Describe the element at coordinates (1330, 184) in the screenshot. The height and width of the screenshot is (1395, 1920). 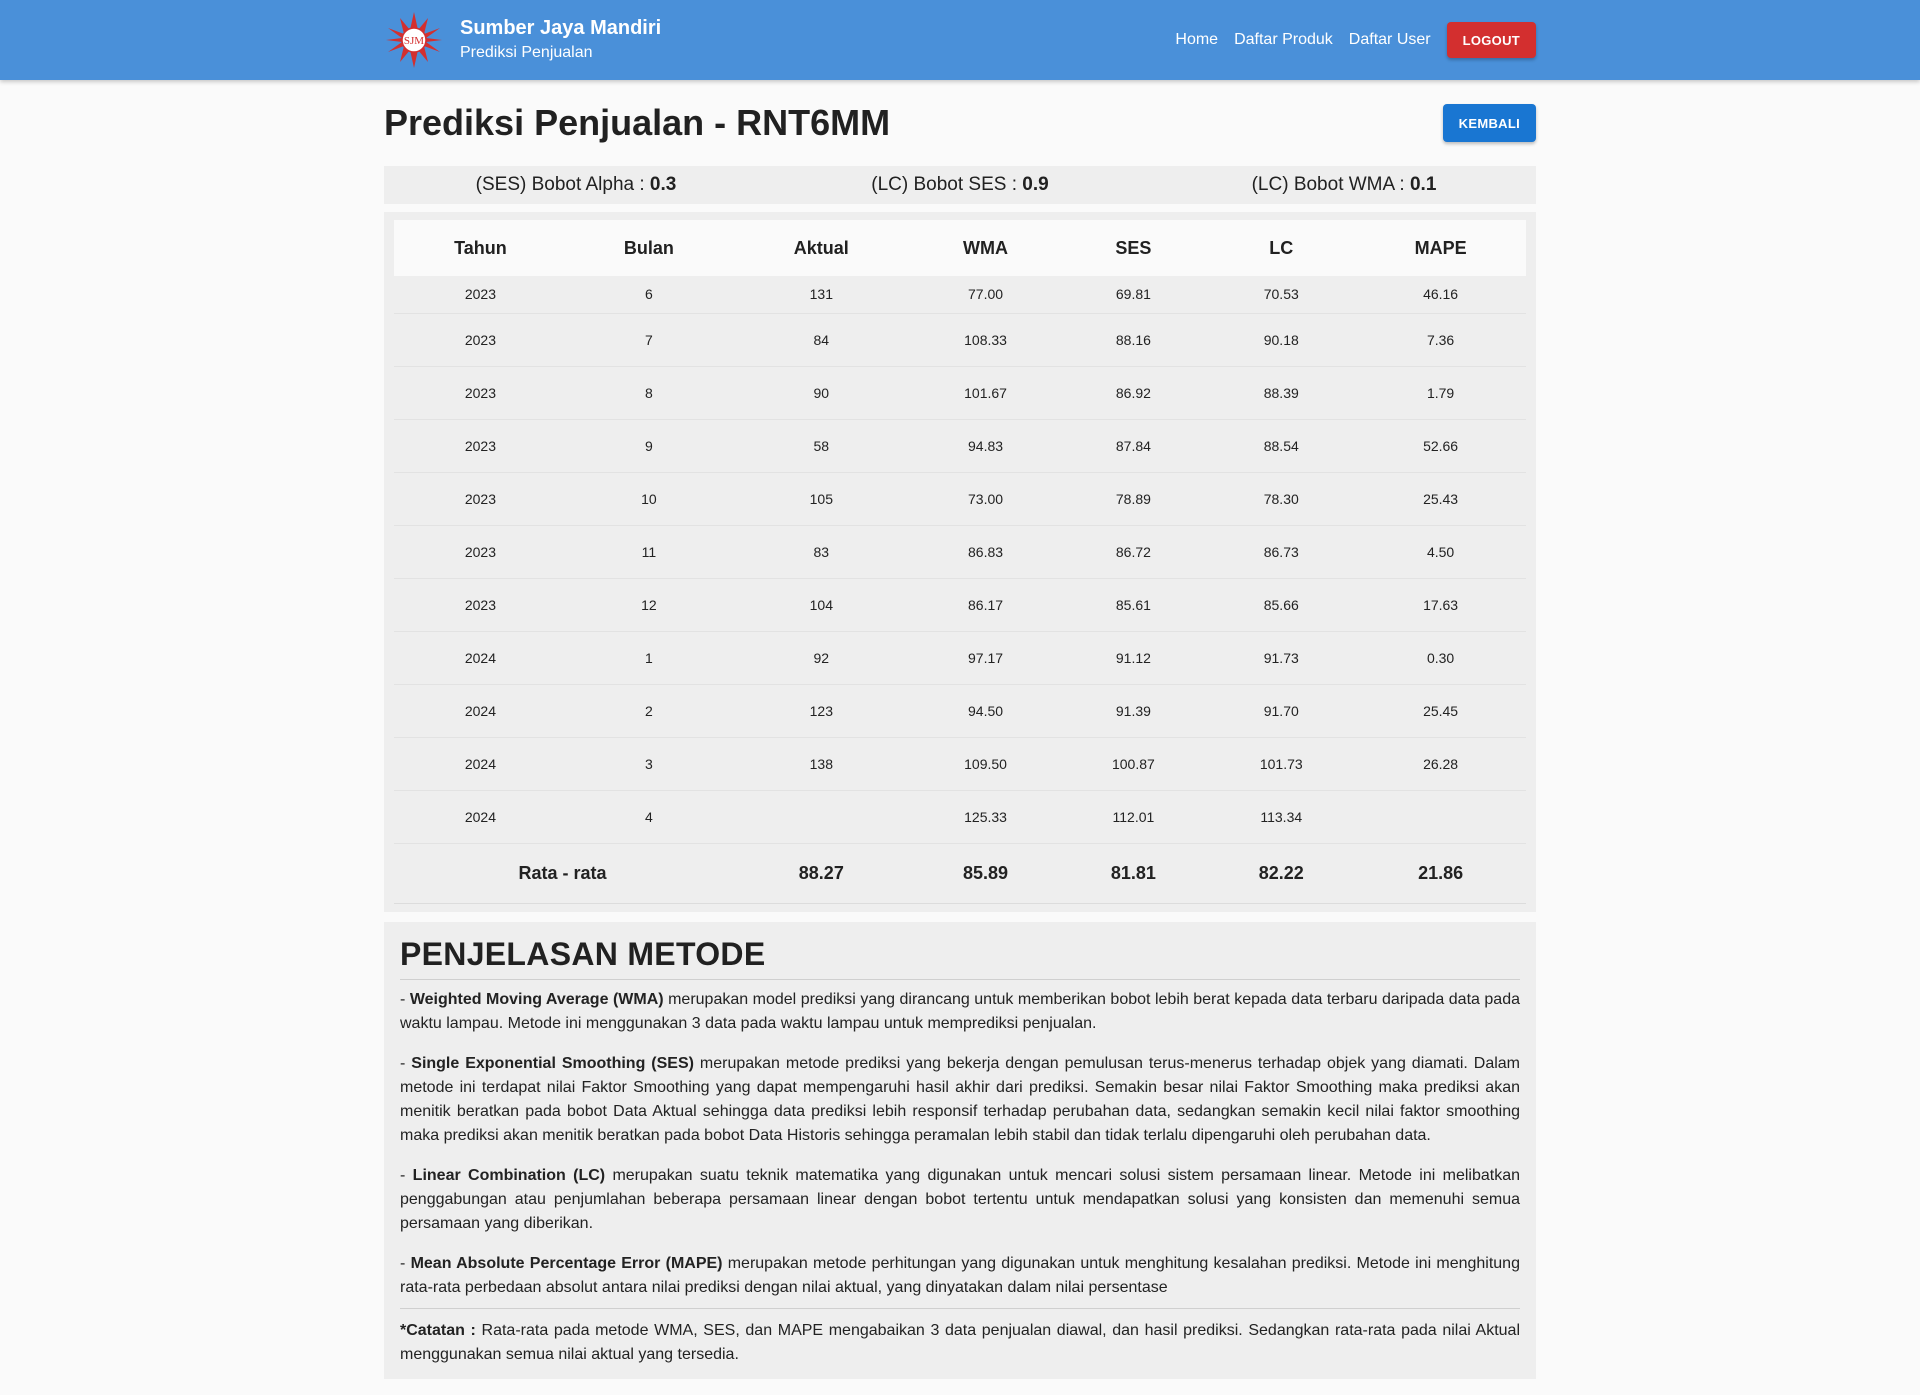
I see `param-label: (LC) Bobot WMA :` at that location.